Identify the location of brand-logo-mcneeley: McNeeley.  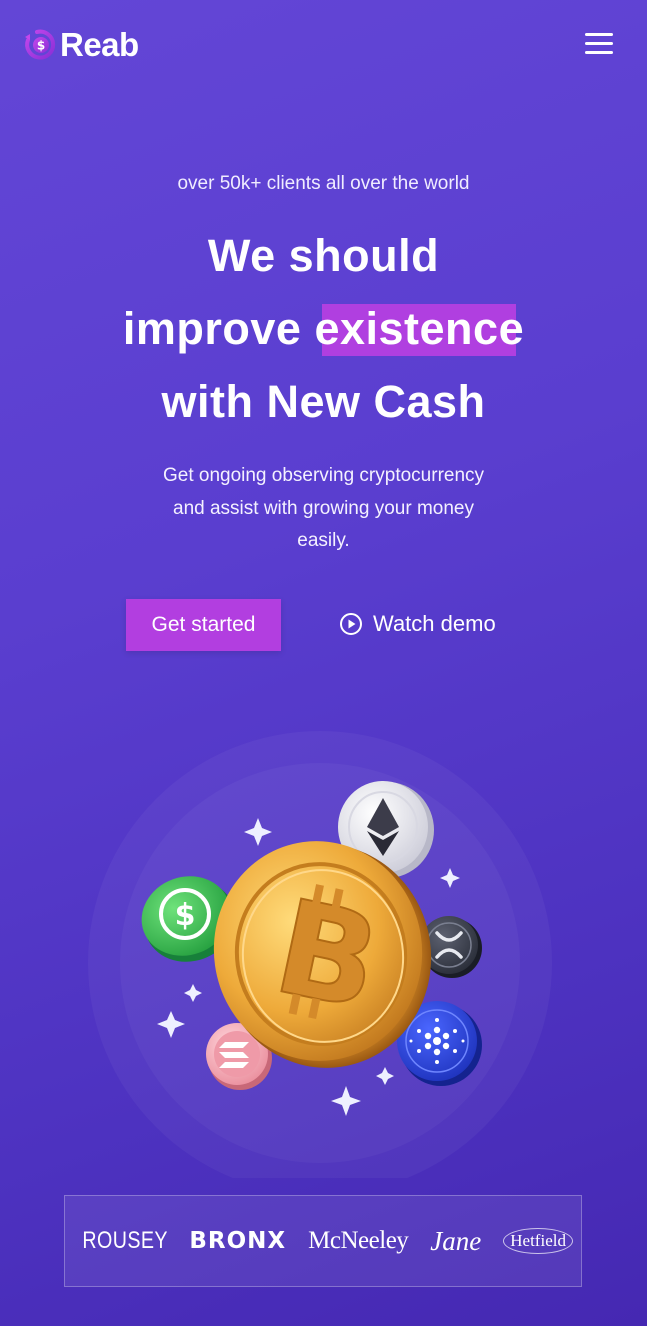
(358, 1240).